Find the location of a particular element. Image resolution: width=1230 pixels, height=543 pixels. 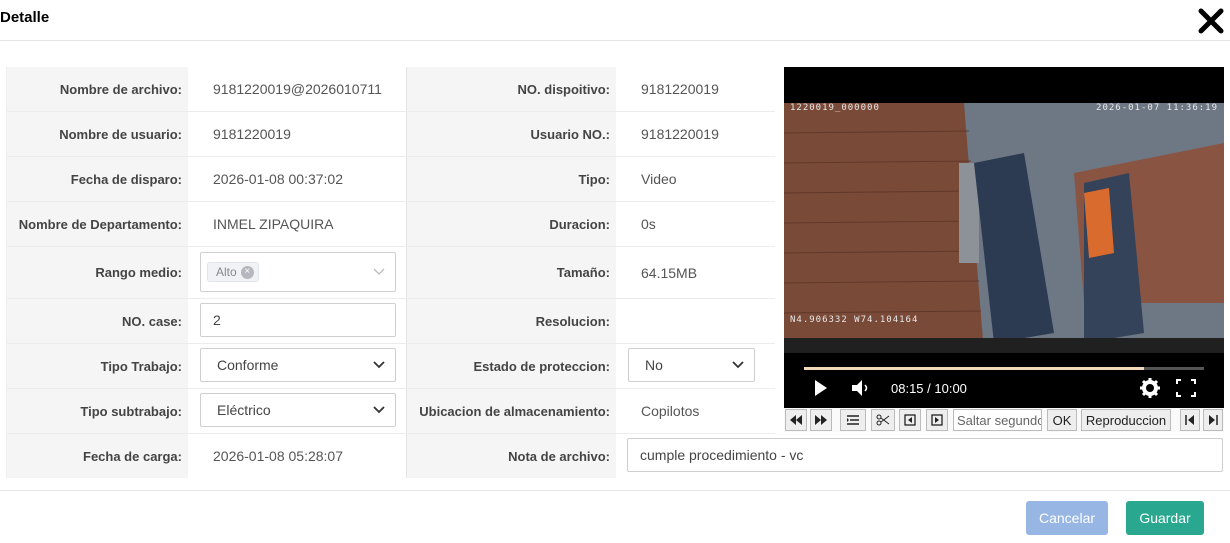

scissors-icon is located at coordinates (883, 420).